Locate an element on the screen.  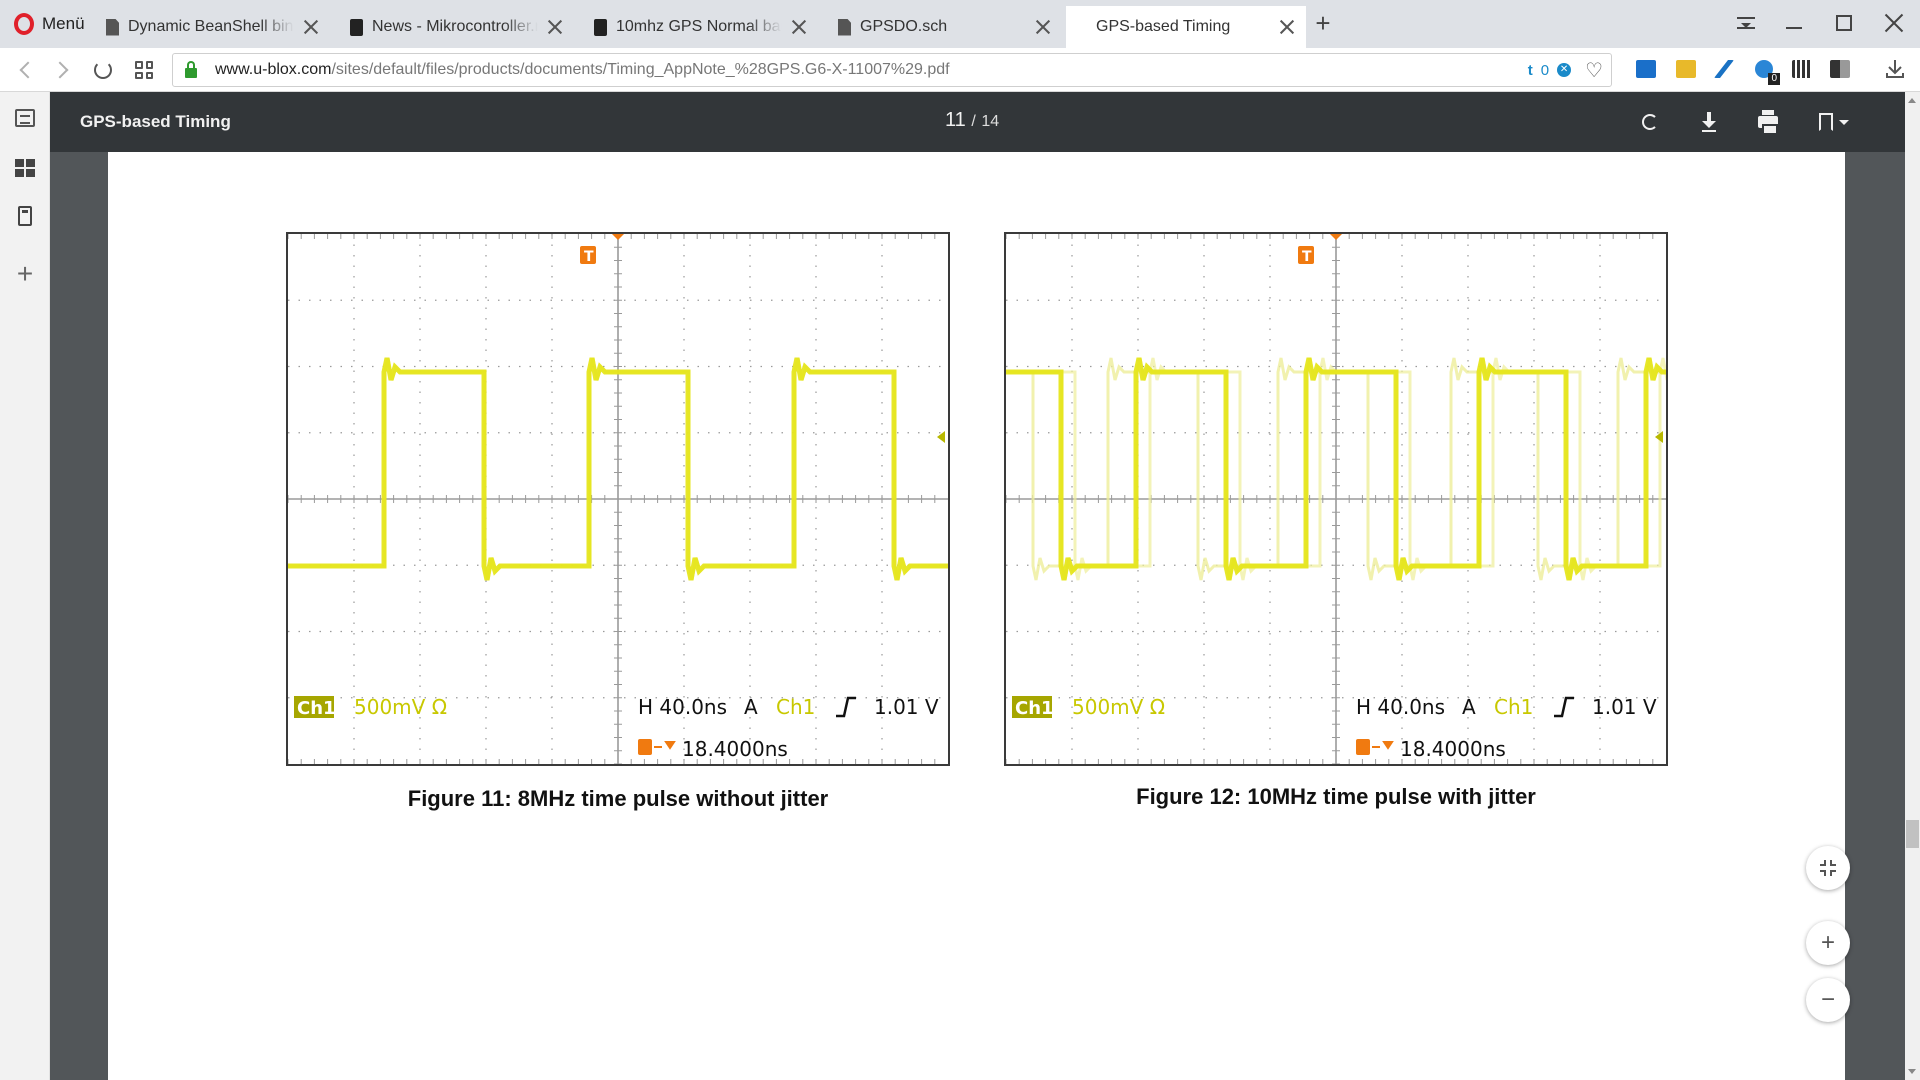
sidebar: + is located at coordinates (25, 586).